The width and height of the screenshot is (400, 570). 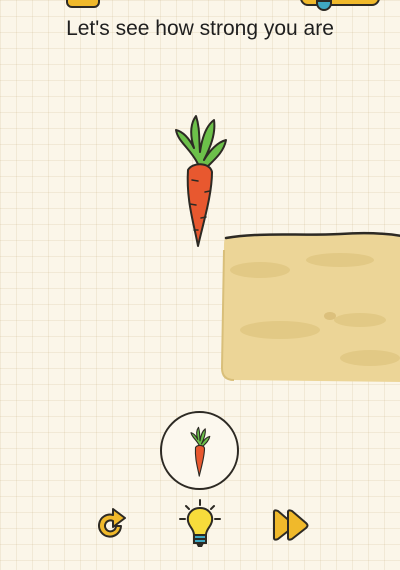 What do you see at coordinates (340, 3) in the screenshot?
I see `top-right-bar-edge` at bounding box center [340, 3].